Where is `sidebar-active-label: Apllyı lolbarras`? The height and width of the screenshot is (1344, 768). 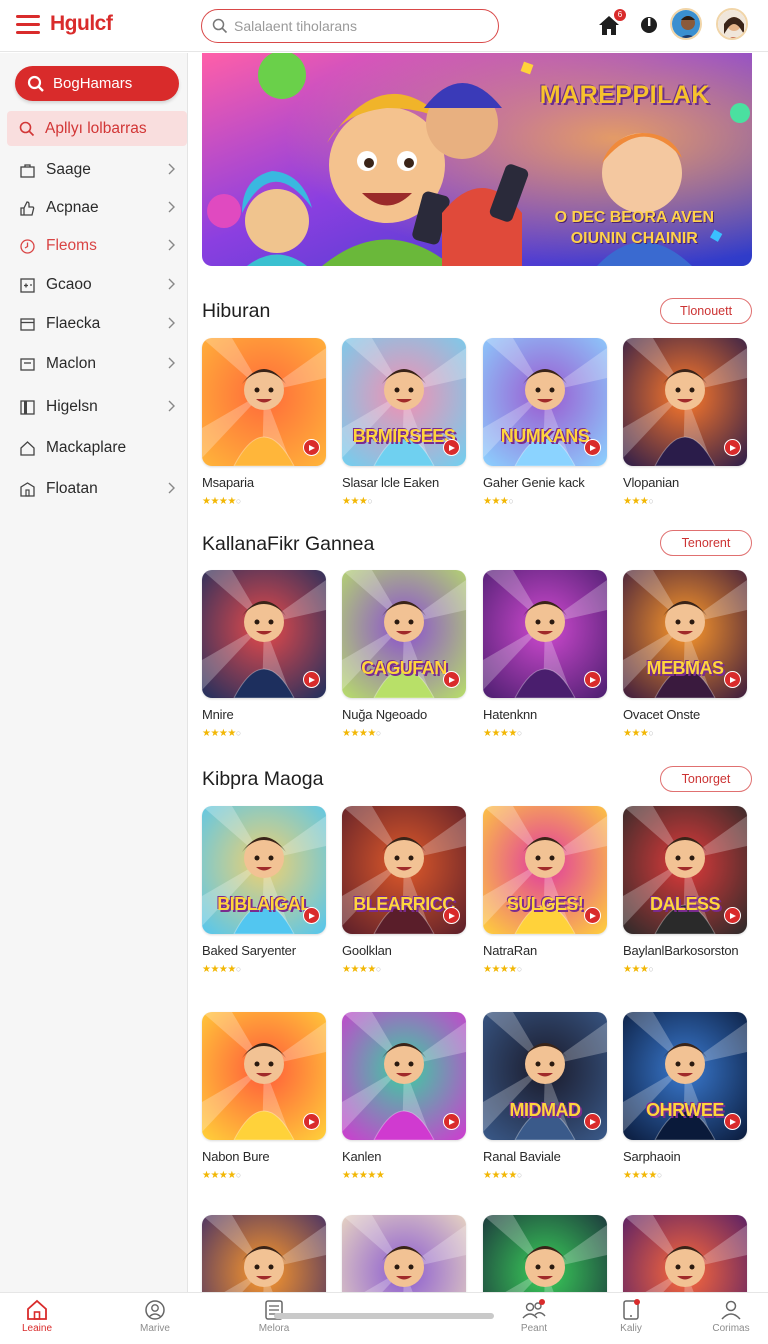
sidebar-active-label: Apllyı lolbarras is located at coordinates (96, 128).